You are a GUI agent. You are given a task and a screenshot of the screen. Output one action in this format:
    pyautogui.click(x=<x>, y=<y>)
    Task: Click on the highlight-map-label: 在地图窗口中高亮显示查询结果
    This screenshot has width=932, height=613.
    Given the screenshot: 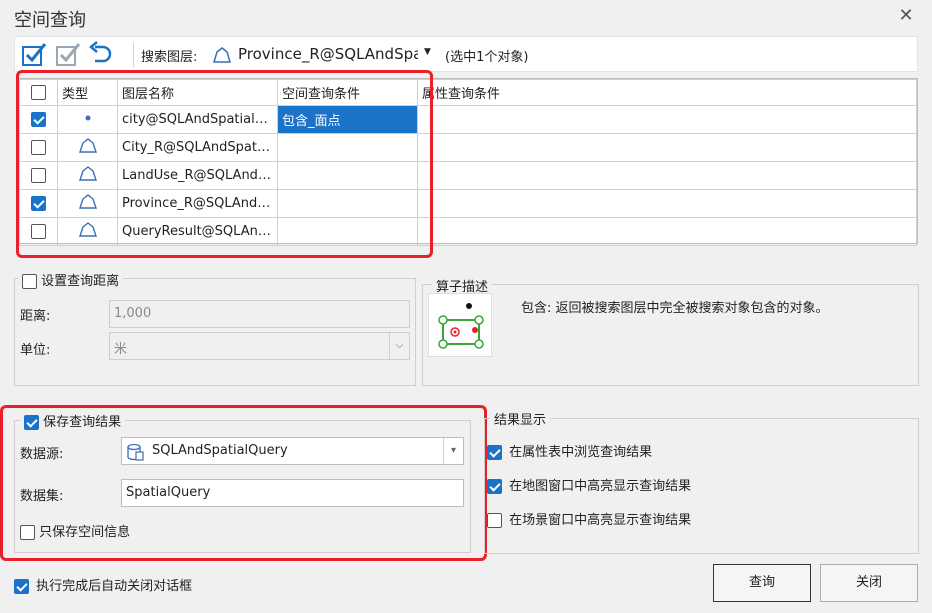 What is the action you would take?
    pyautogui.click(x=600, y=486)
    